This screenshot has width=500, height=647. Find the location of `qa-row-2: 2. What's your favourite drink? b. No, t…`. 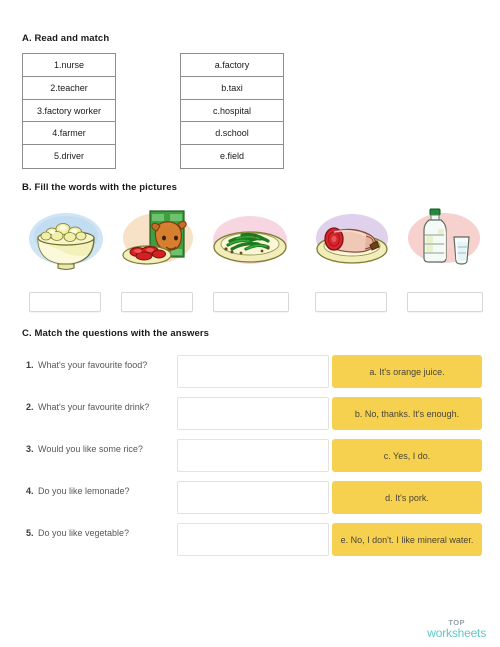

qa-row-2: 2. What's your favourite drink? b. No, t… is located at coordinates (250, 414).